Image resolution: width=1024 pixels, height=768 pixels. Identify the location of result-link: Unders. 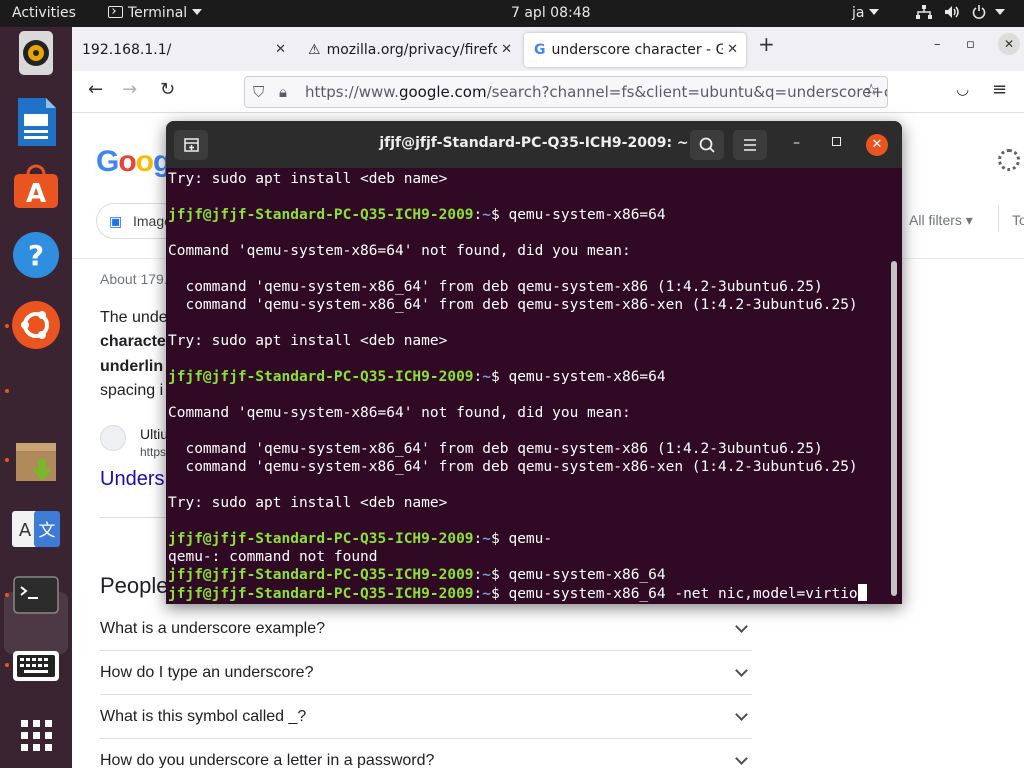
(132, 479).